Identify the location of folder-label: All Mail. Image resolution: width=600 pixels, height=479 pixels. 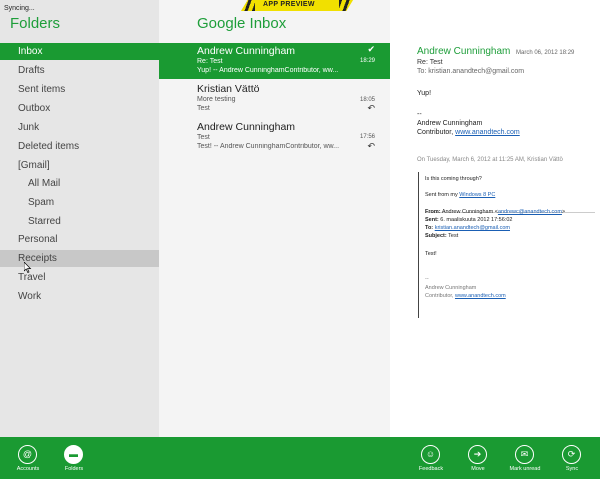
(44, 183).